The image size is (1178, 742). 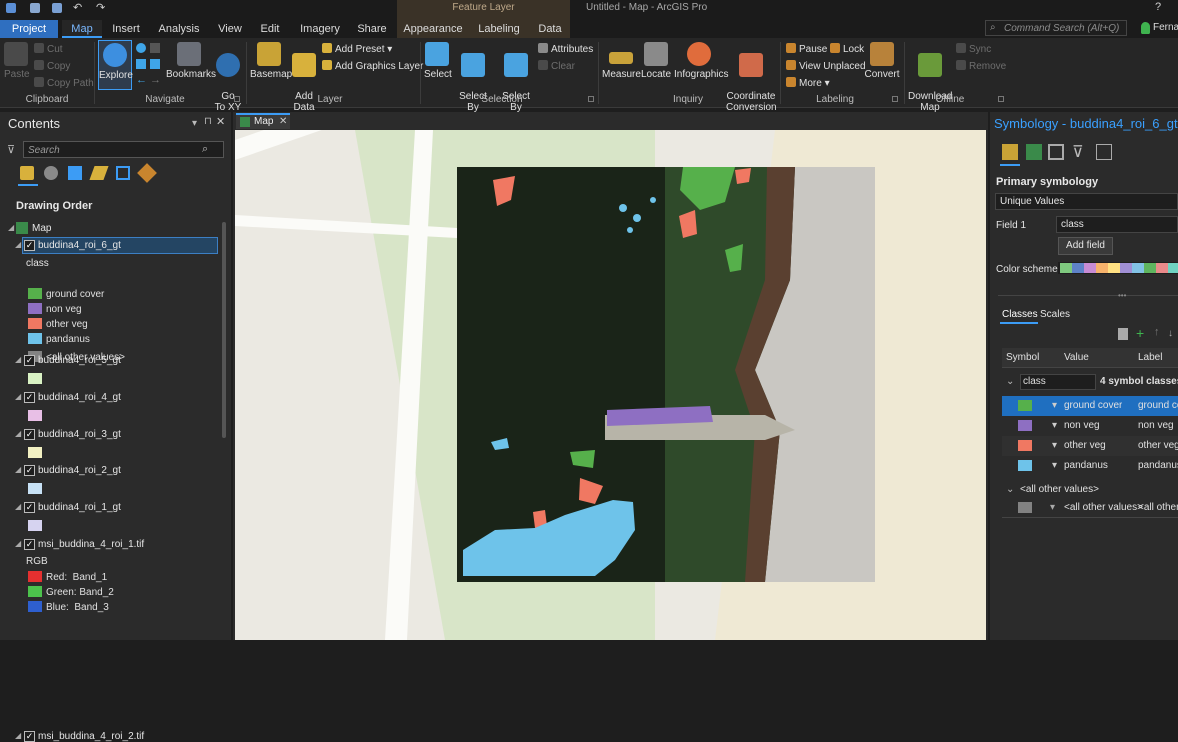 What do you see at coordinates (1158, 446) in the screenshot?
I see `class-label: other veg` at bounding box center [1158, 446].